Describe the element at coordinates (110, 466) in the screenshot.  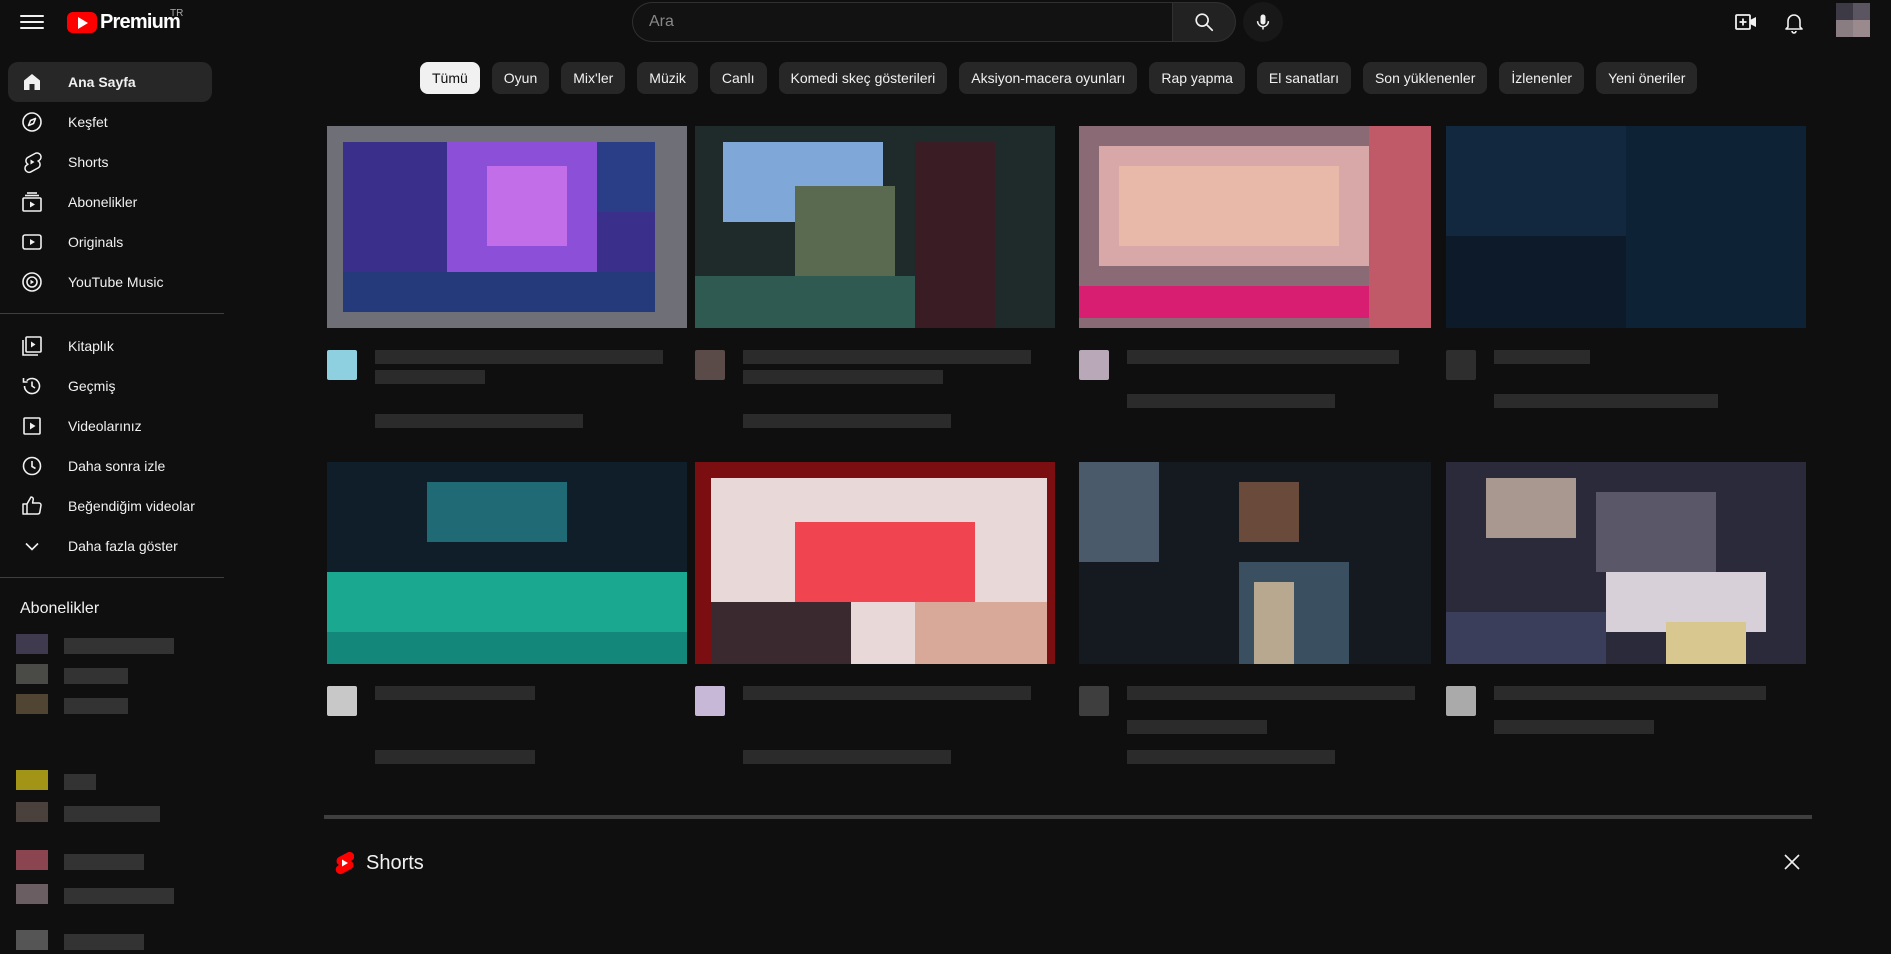
I see `sidebar-item-watch-later: Daha sonra izle` at that location.